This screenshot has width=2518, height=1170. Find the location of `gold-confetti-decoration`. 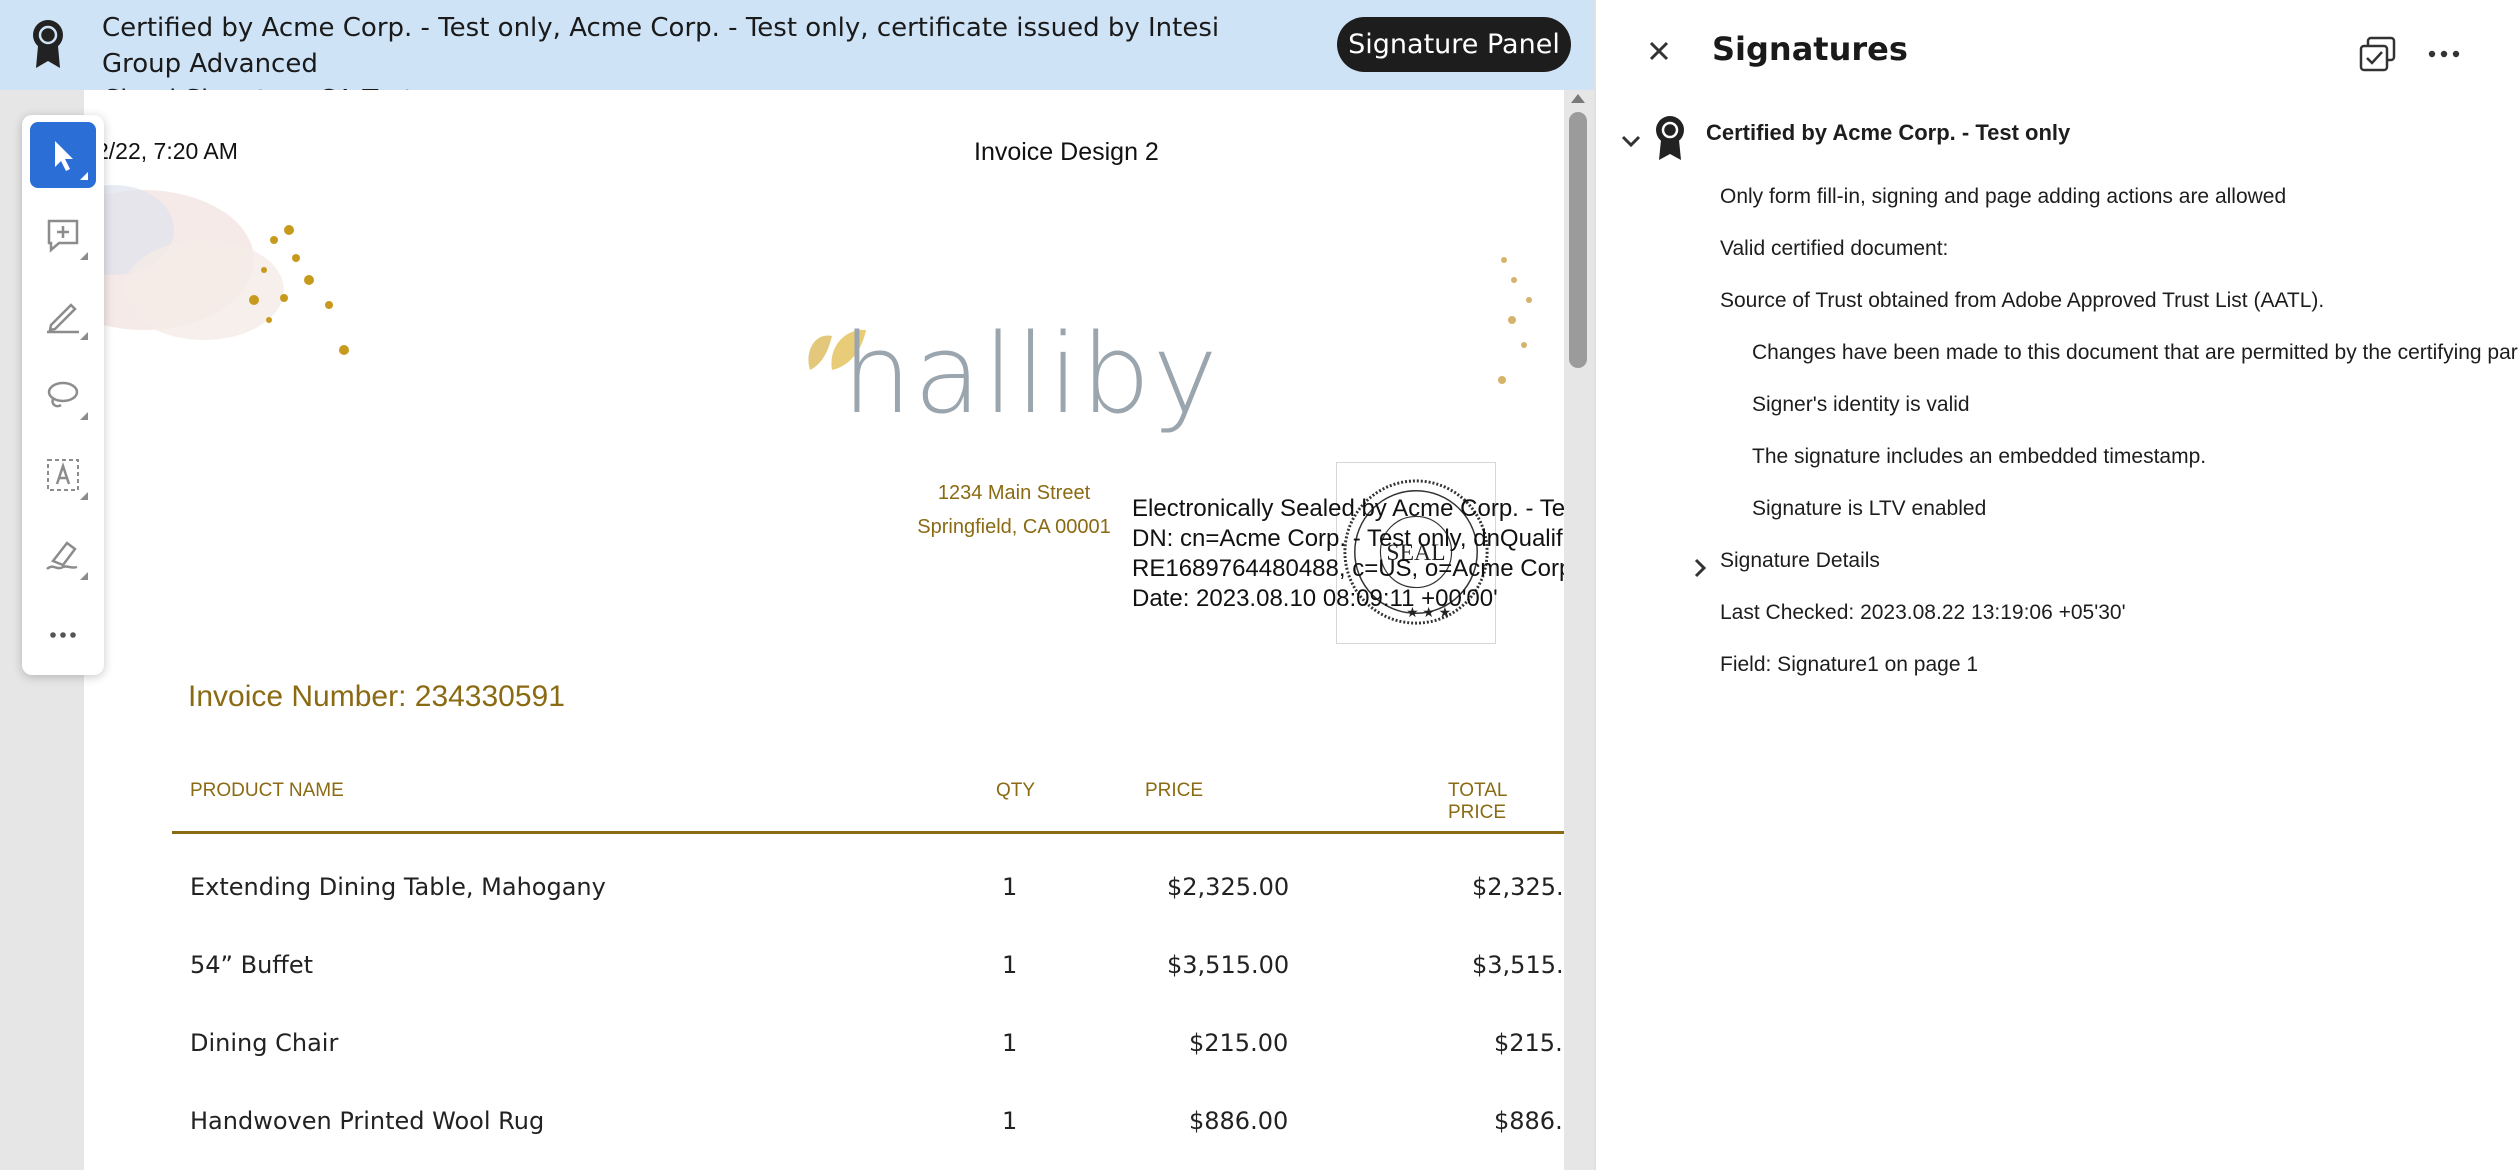

gold-confetti-decoration is located at coordinates (299, 290).